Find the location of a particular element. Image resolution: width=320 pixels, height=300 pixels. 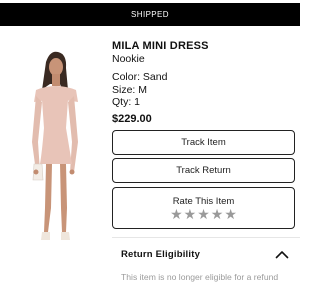

return-eligibility-title: Return Eligibility is located at coordinates (161, 254).